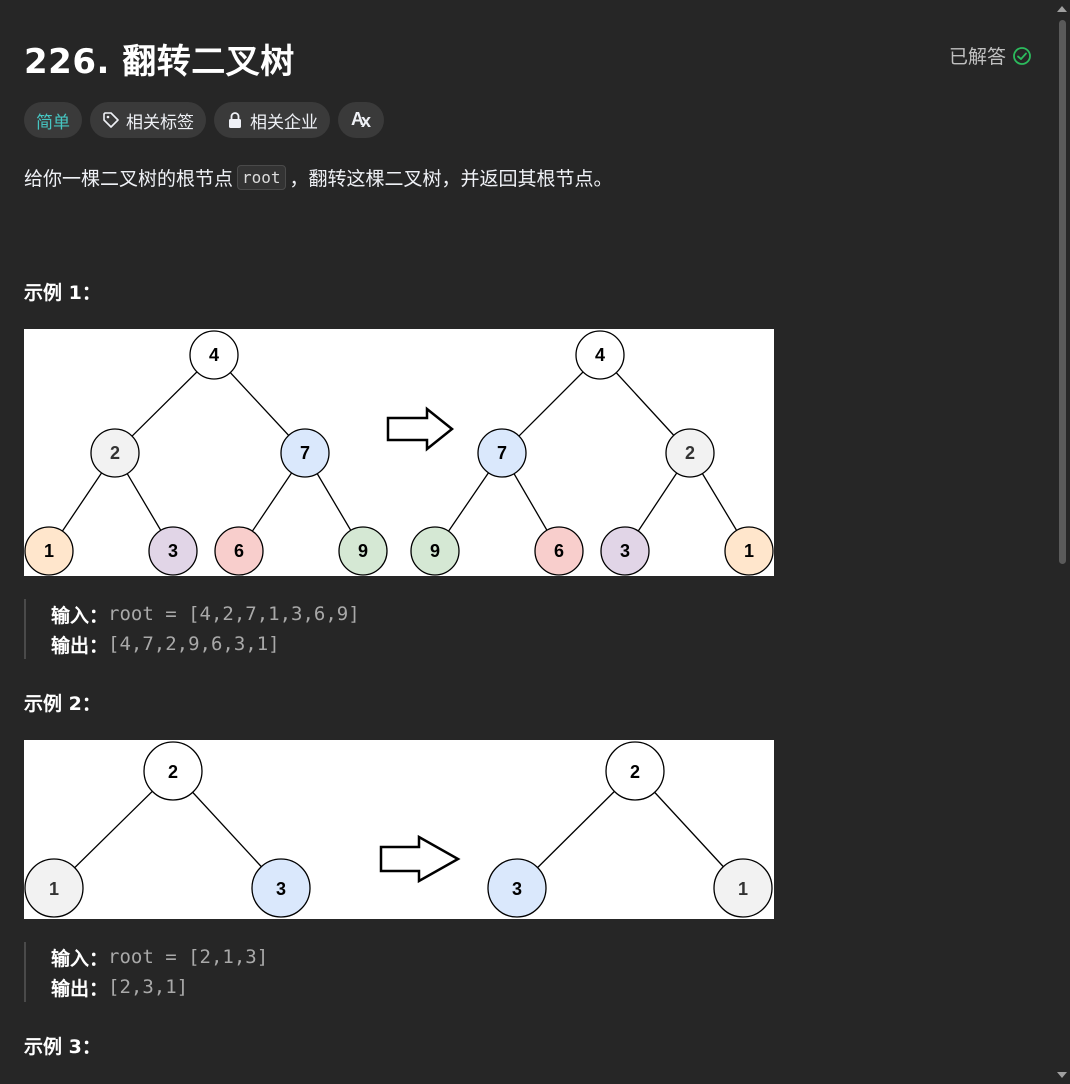 The width and height of the screenshot is (1070, 1084). I want to click on scroll-down-arrow-icon, so click(1062, 1075).